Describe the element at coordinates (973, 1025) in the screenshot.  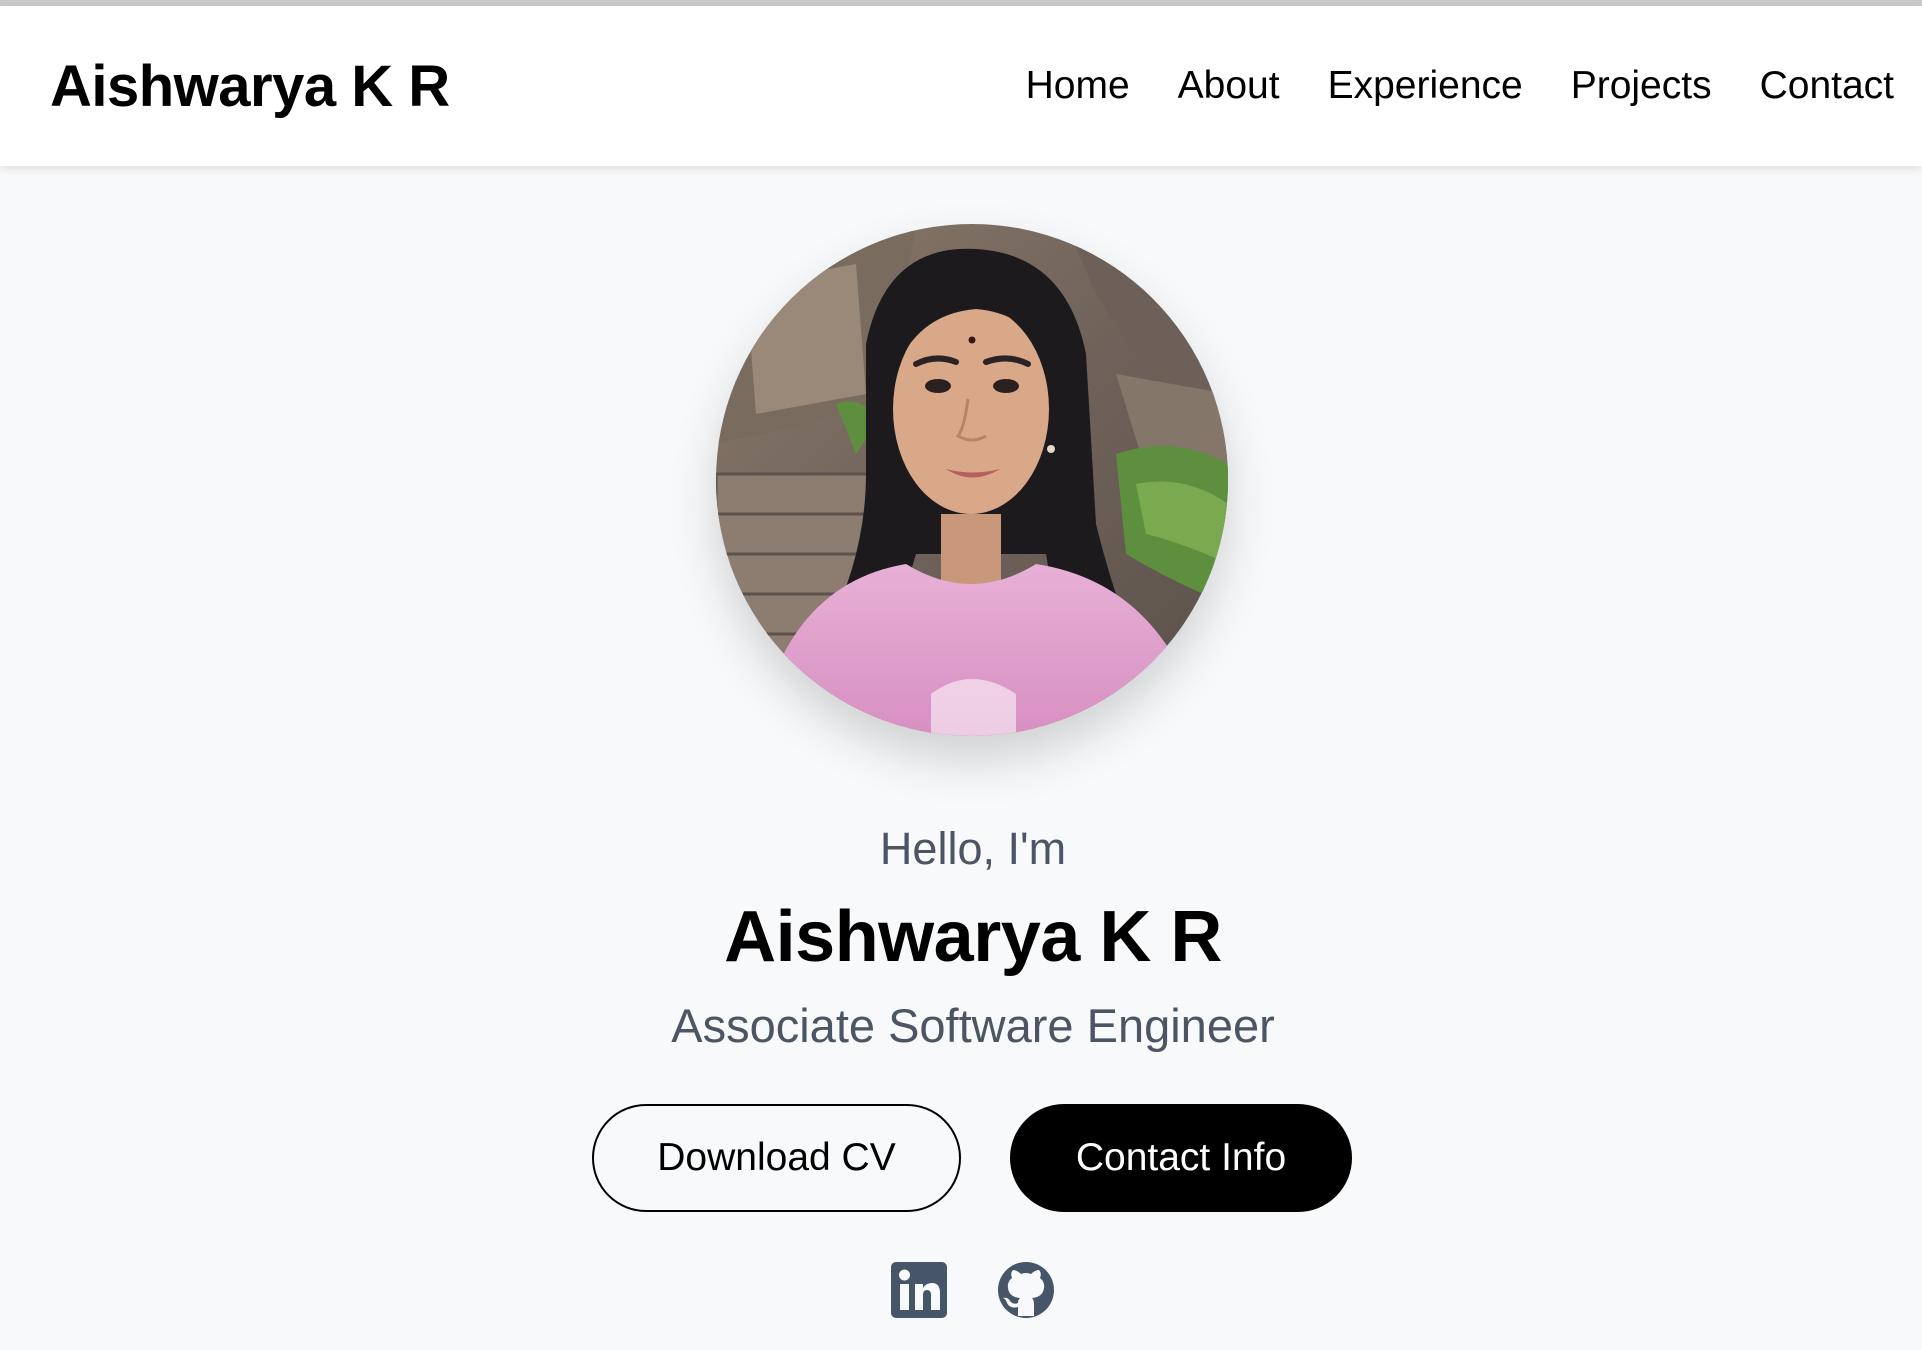
I see `hero-role: Associate Software Engineer` at that location.